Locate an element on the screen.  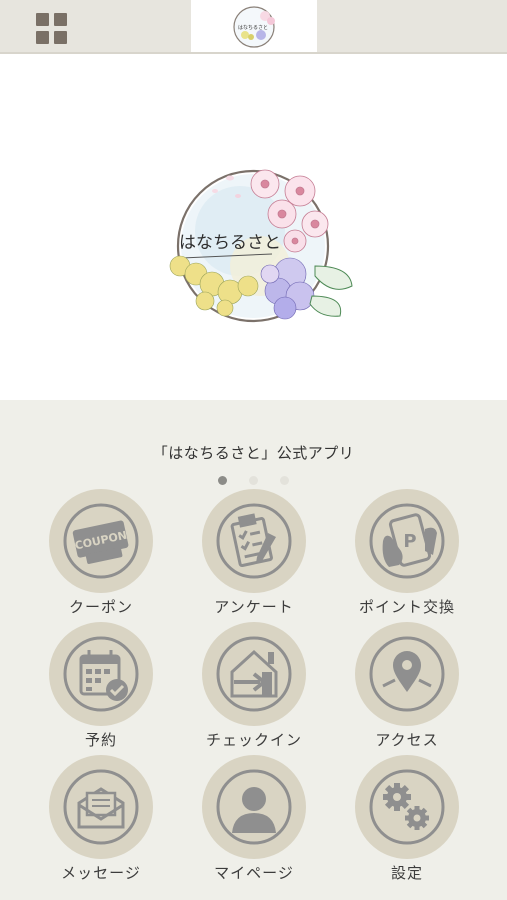
hanachirusato-logo: はなちるさと is located at coordinates (261, 246).